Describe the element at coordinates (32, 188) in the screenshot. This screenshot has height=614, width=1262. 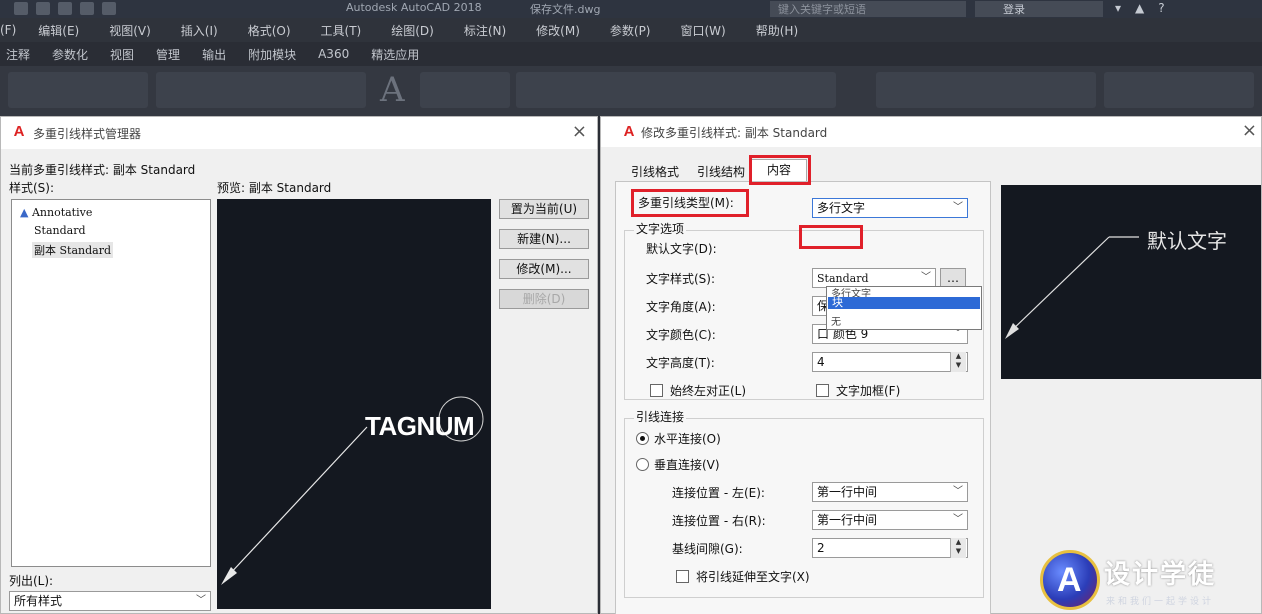
I see `styles-label: 样式(S):` at that location.